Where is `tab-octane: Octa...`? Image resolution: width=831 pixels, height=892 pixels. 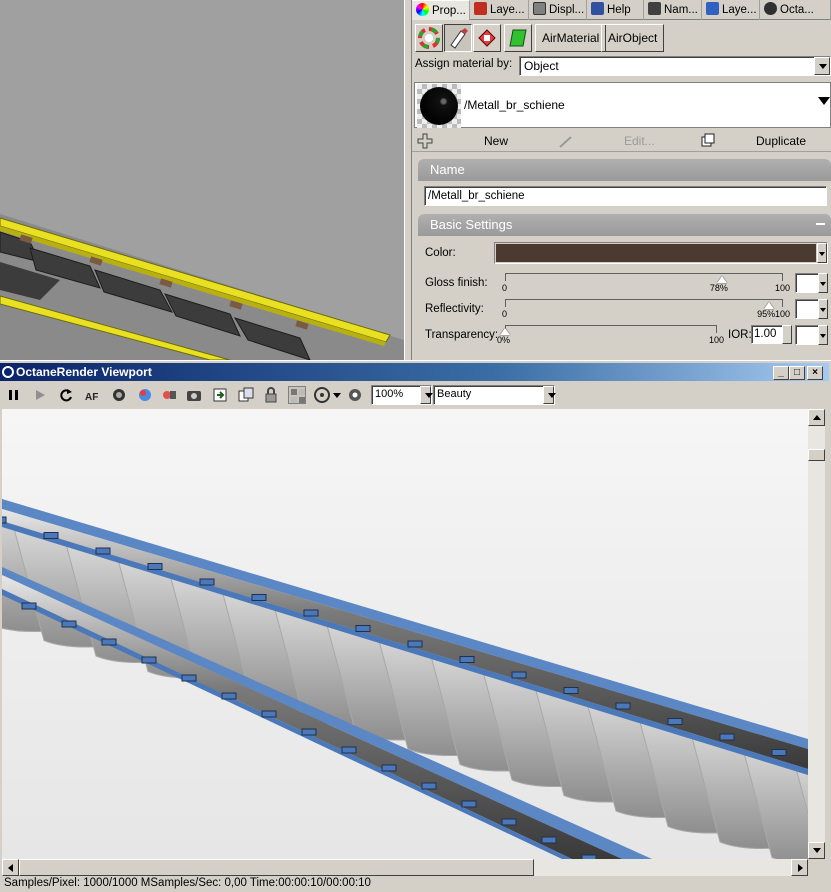 tab-octane: Octa... is located at coordinates (795, 10).